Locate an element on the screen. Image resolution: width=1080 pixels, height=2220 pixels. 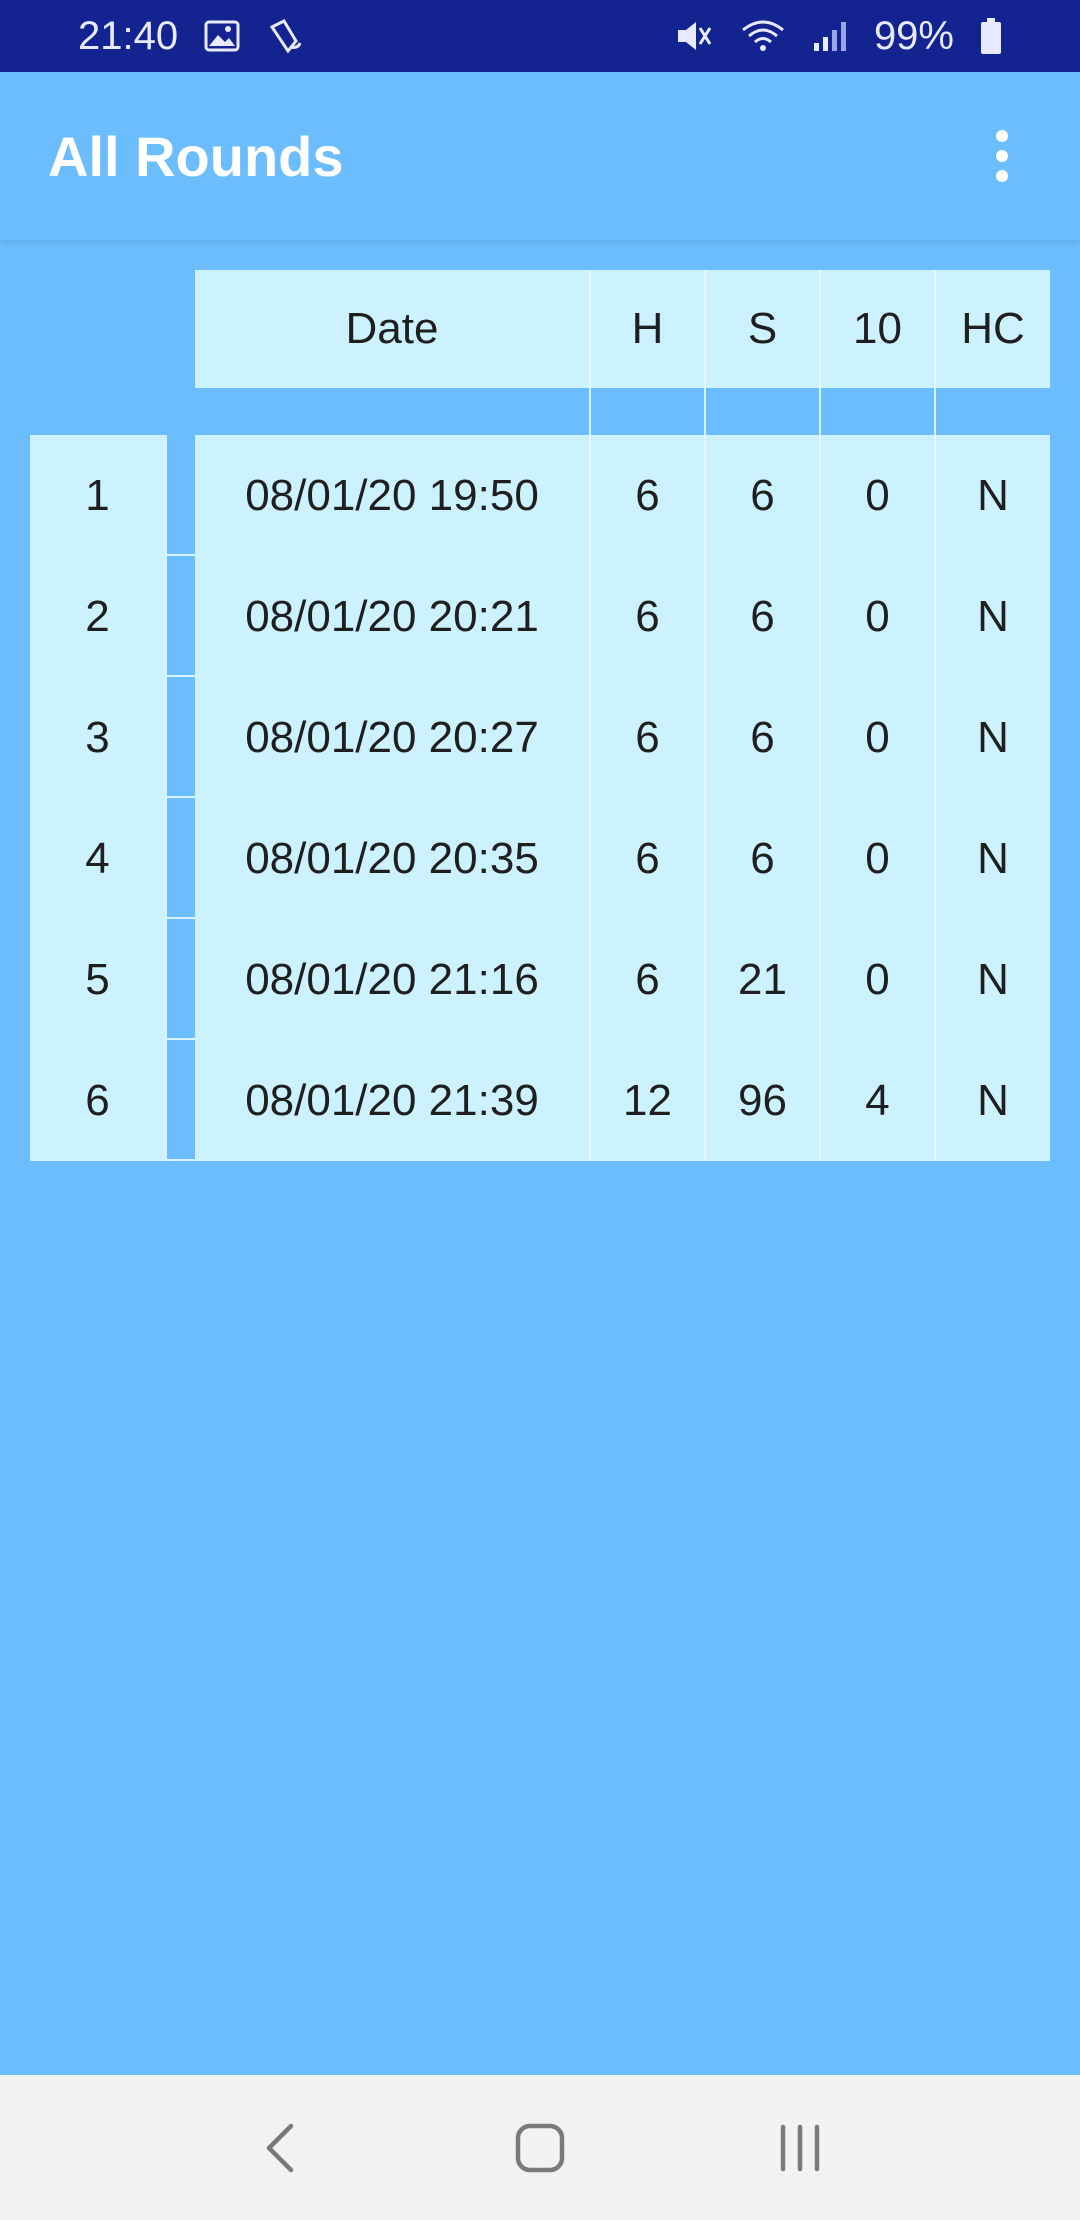
table-row: 08/01/20 21:39 12 96 4 N is located at coordinates (622, 1100).